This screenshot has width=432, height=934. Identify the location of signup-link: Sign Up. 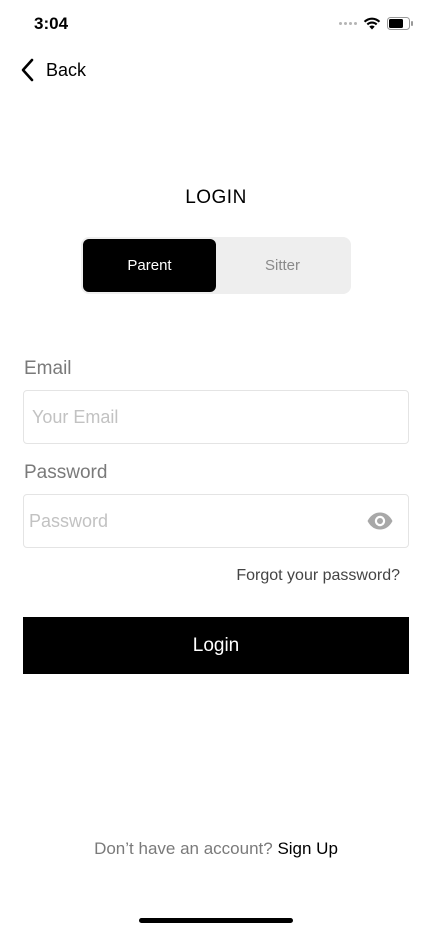
(307, 848).